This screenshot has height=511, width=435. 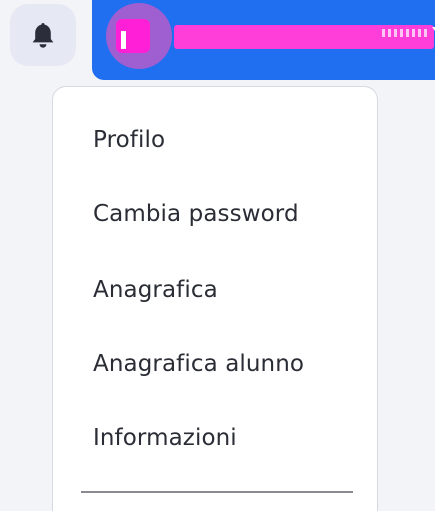 I want to click on menu-divider, so click(x=217, y=492).